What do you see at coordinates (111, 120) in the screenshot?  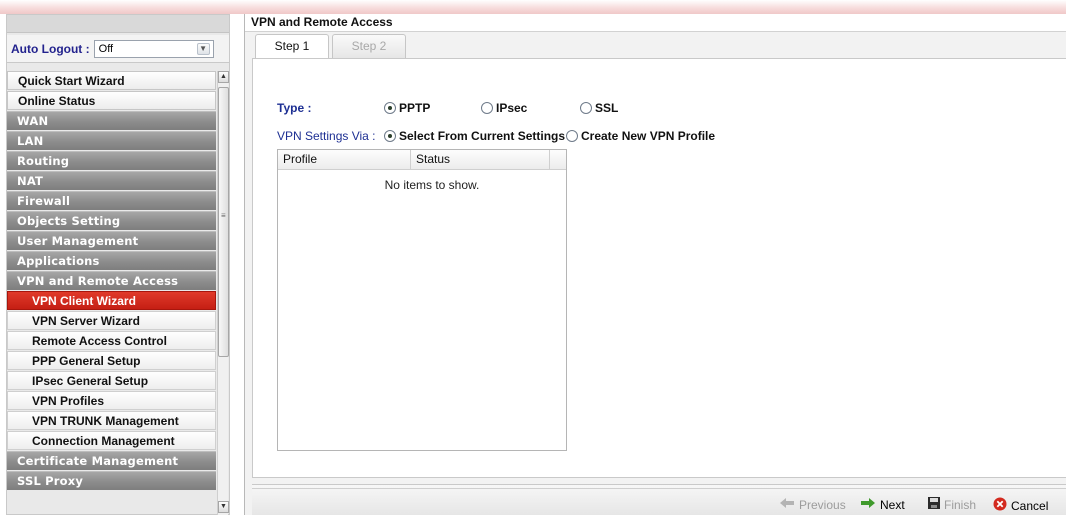 I see `sidebar-item-wan: WAN` at bounding box center [111, 120].